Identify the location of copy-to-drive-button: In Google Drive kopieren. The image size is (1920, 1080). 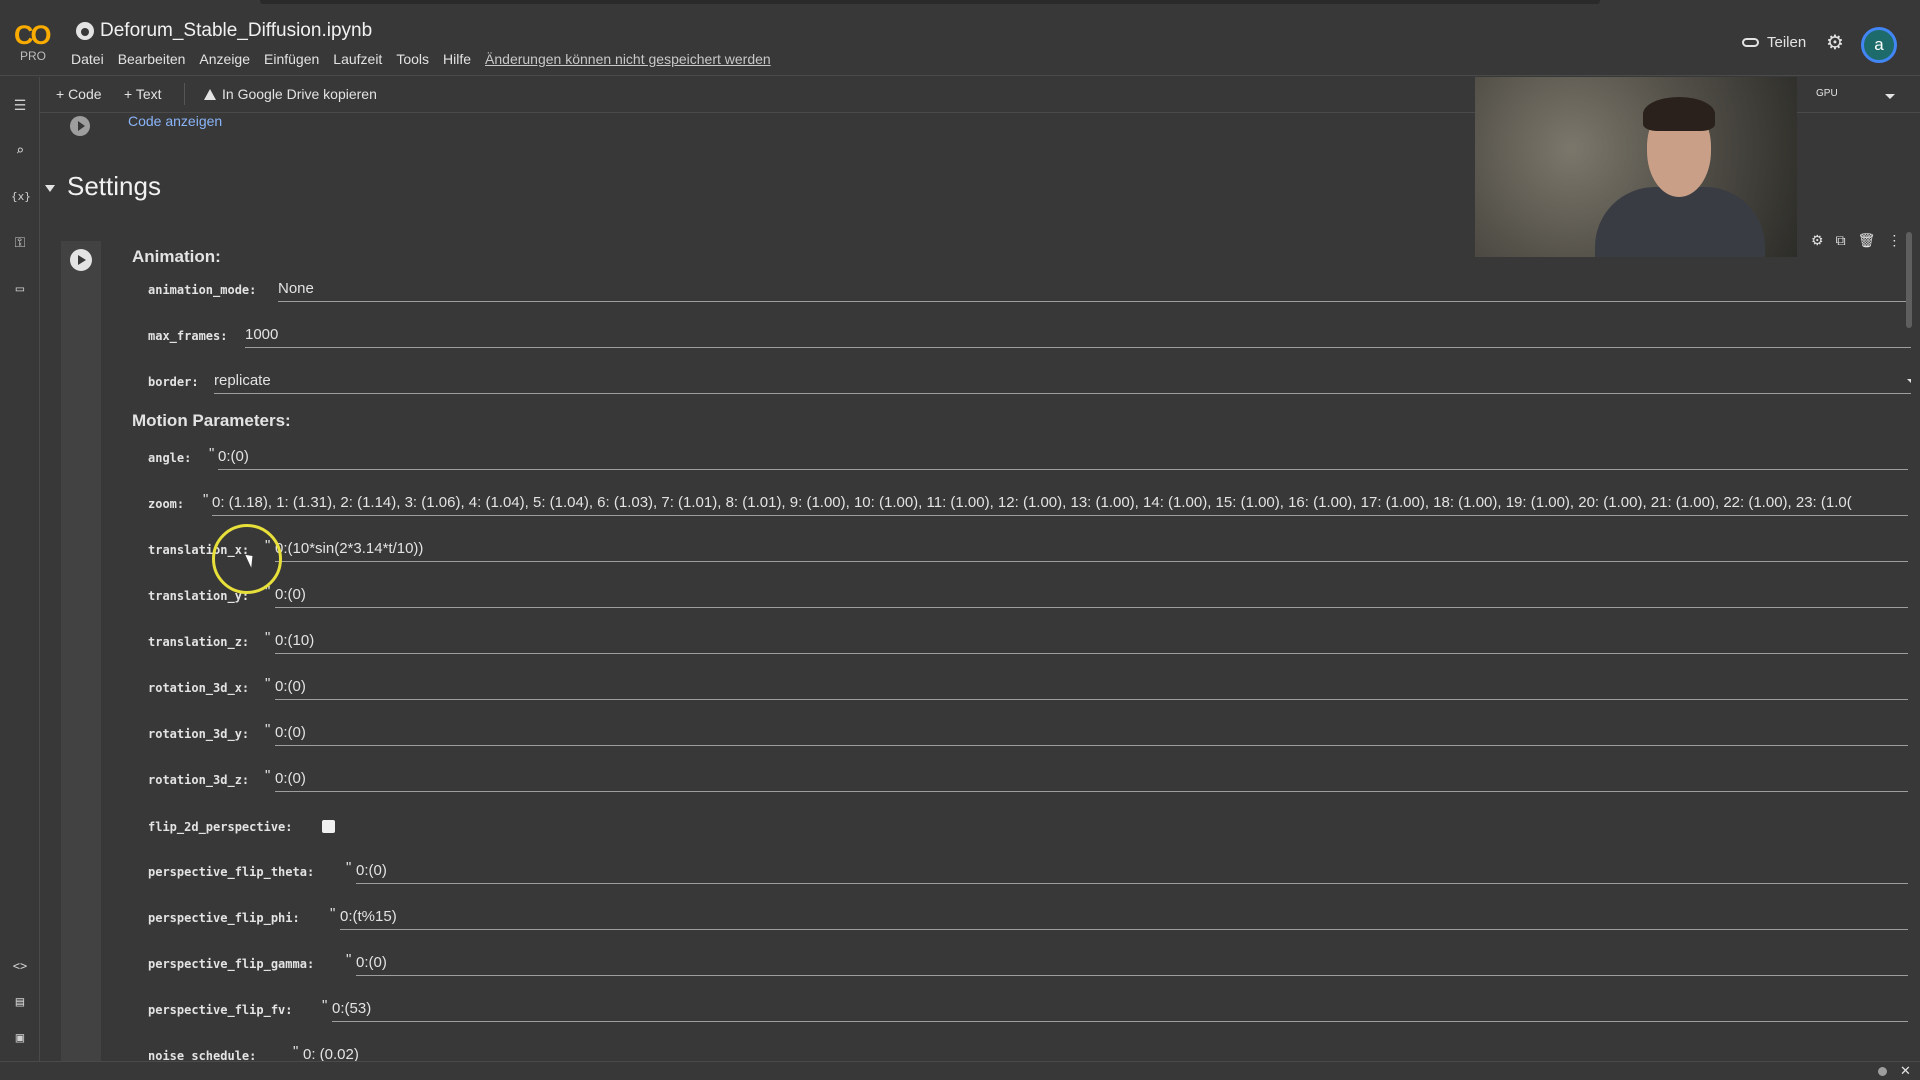
(290, 94).